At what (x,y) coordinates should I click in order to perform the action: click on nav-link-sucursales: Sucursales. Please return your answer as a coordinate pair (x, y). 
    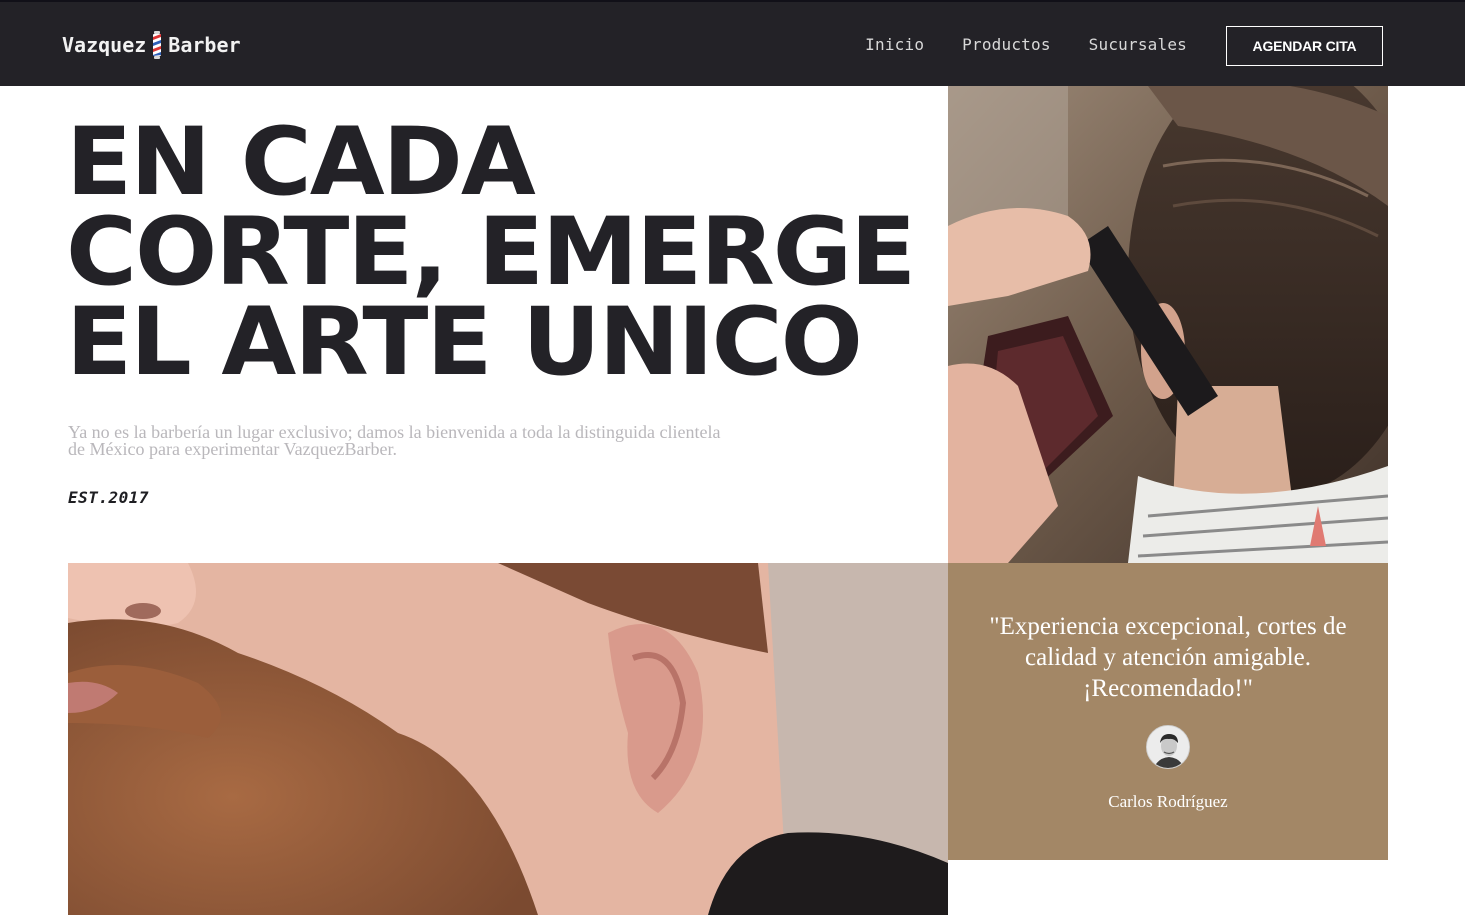
    Looking at the image, I should click on (1138, 44).